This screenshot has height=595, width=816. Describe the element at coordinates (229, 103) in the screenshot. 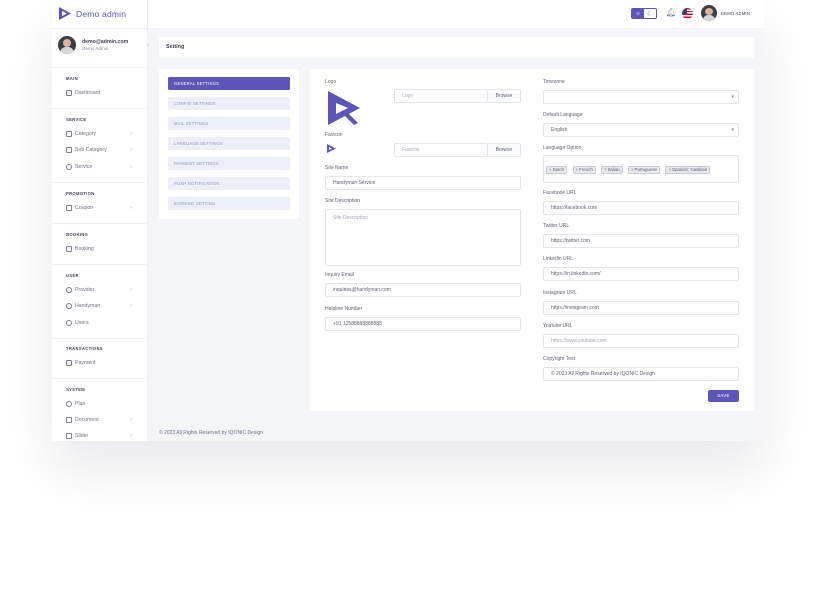

I see `tab-config-settings: CONFIG SETTINGS` at that location.